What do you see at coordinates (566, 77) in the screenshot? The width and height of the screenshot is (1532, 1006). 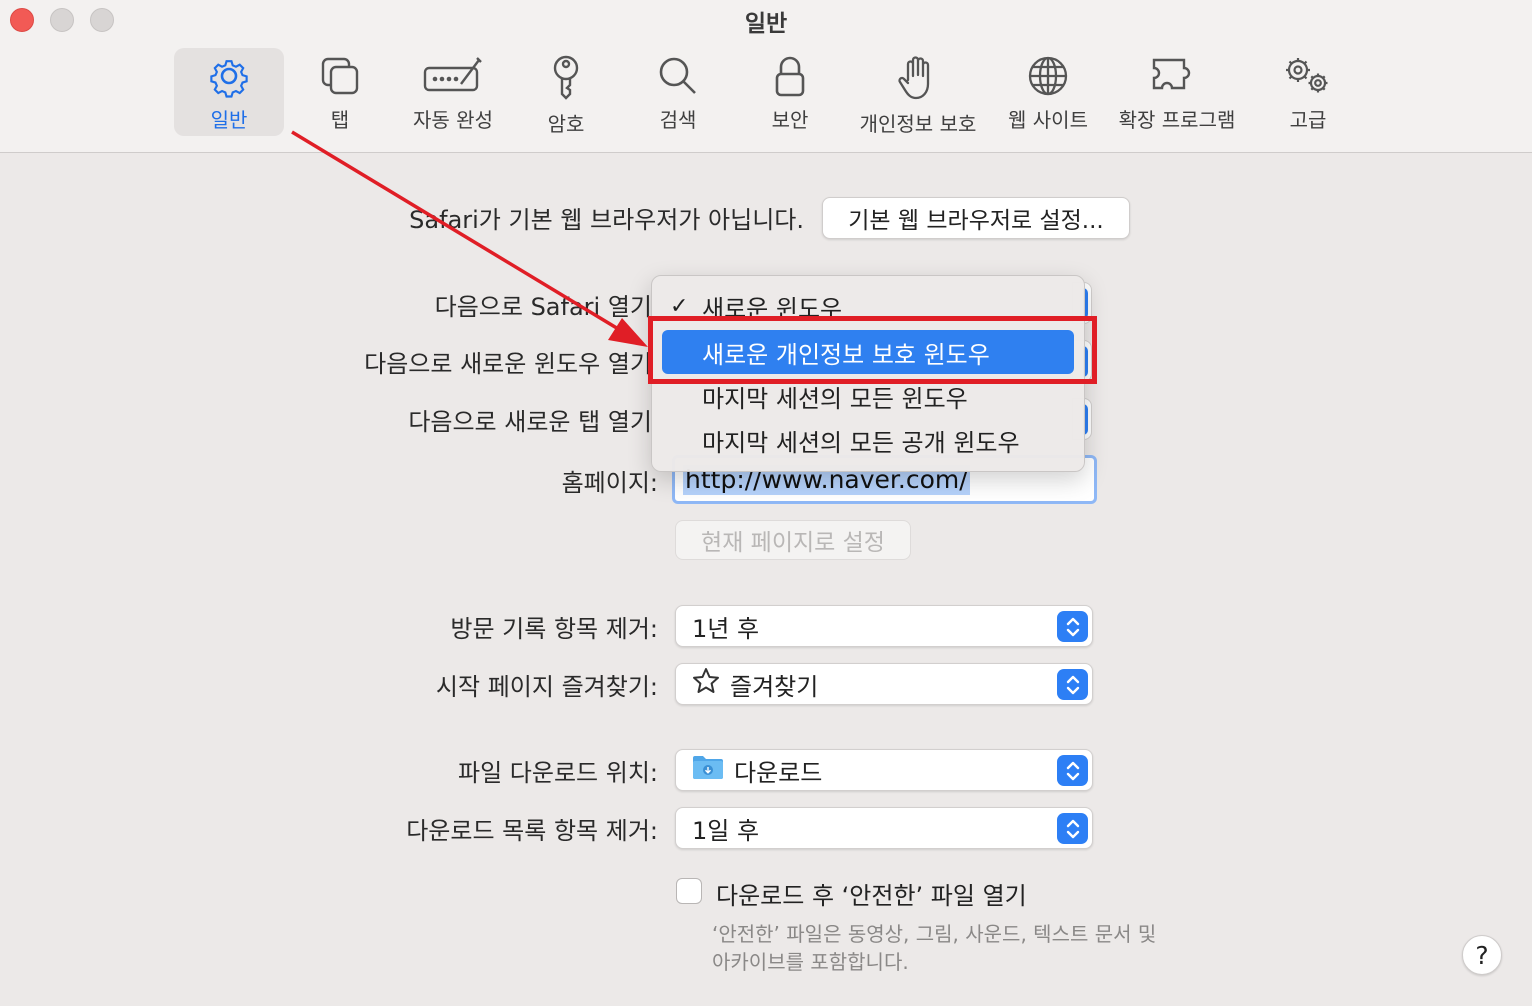 I see `key-icon` at bounding box center [566, 77].